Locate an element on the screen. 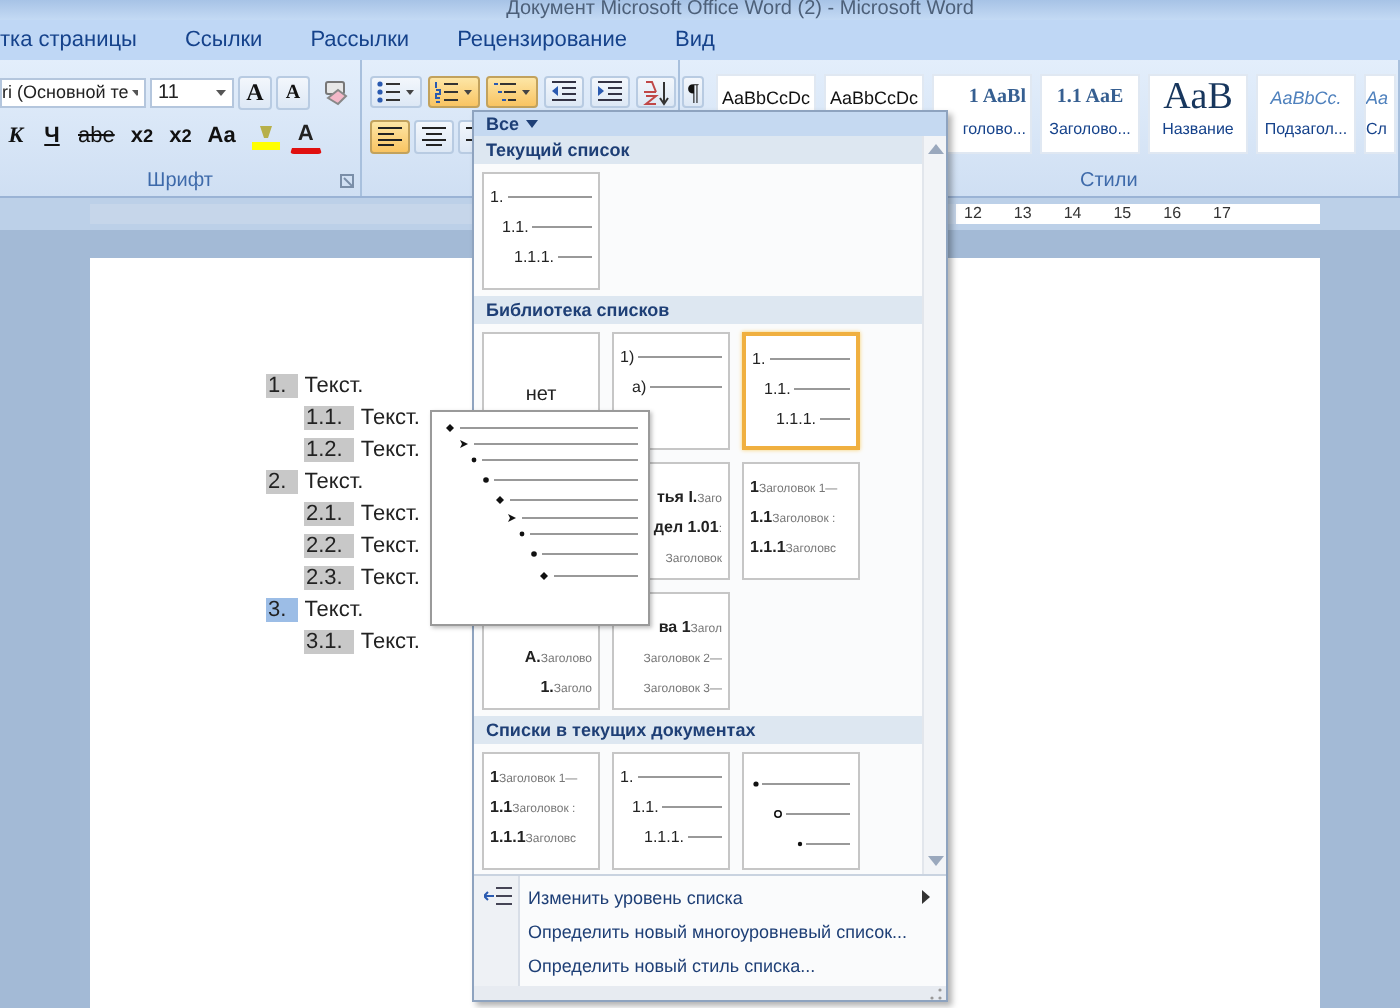 This screenshot has height=1008, width=1400. ribbon-tab: Рецензирование is located at coordinates (542, 40).